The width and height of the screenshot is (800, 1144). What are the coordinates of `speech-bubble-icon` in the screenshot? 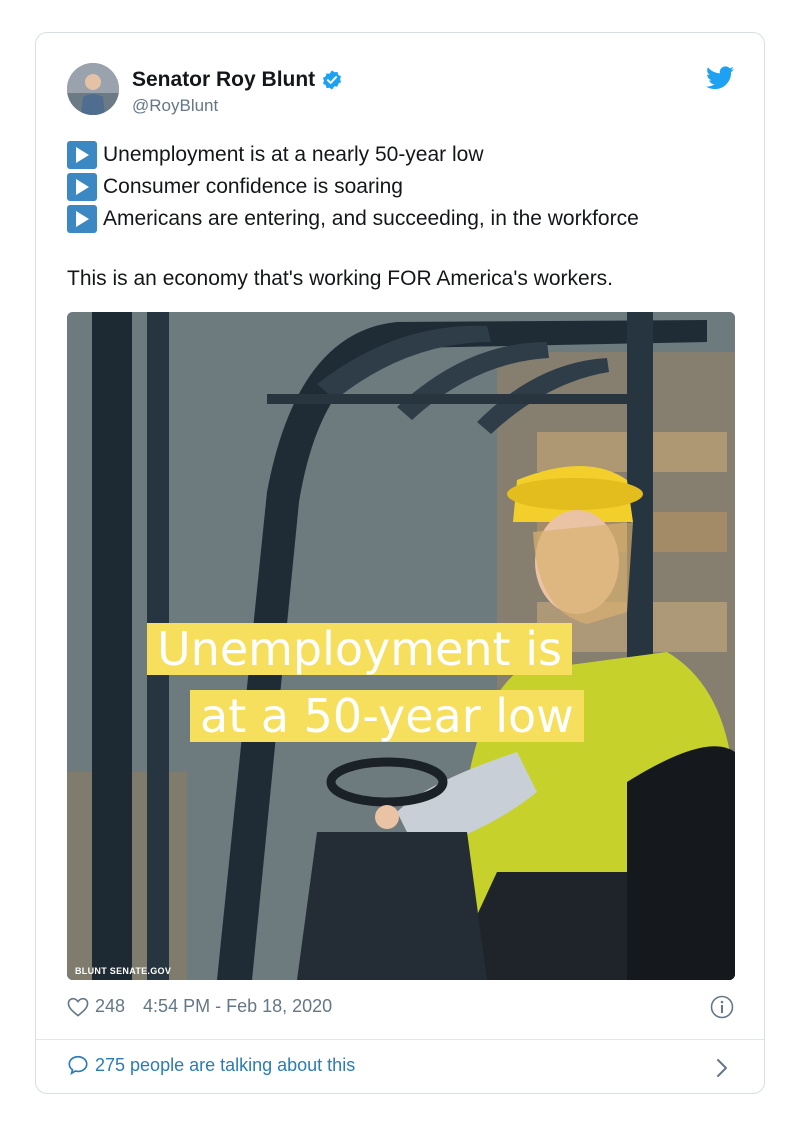 It's located at (78, 1065).